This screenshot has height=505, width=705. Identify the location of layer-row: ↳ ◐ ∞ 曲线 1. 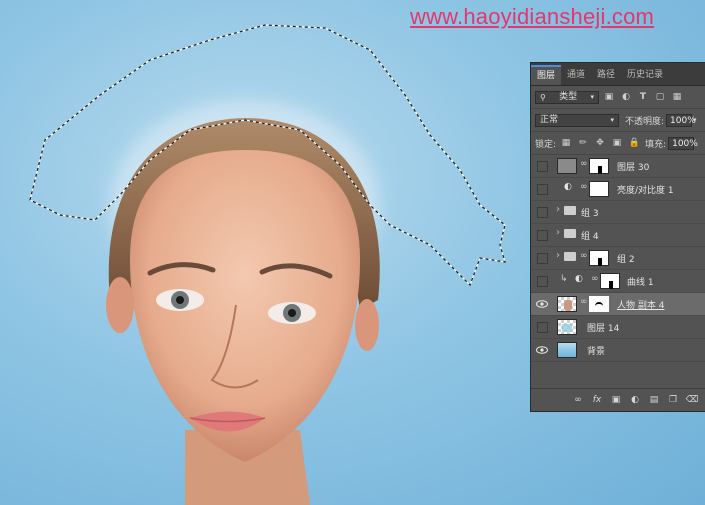
(618, 281).